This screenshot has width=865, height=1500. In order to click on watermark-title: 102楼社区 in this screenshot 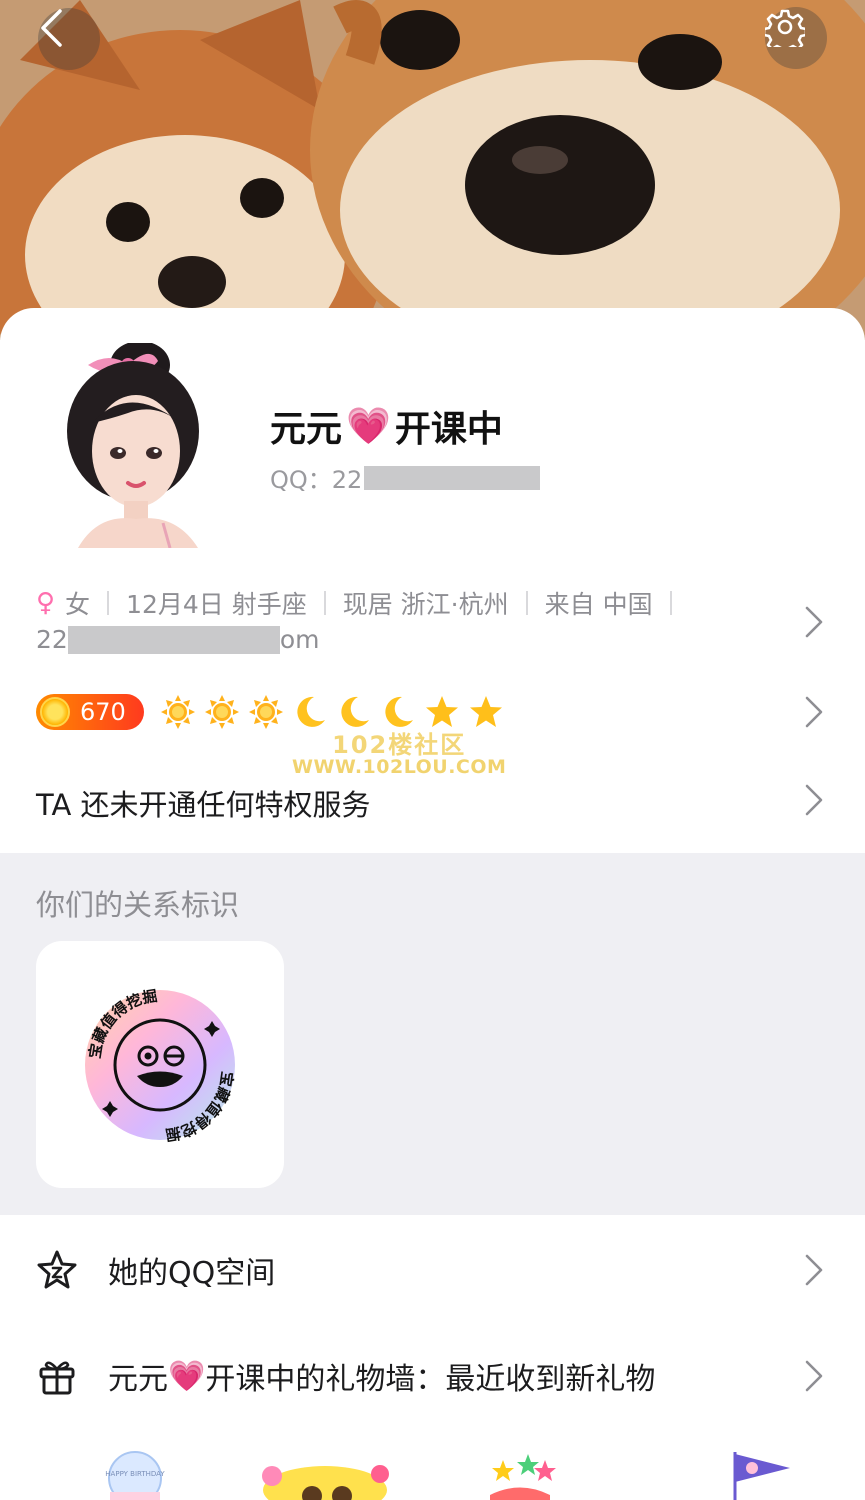, I will do `click(399, 745)`.